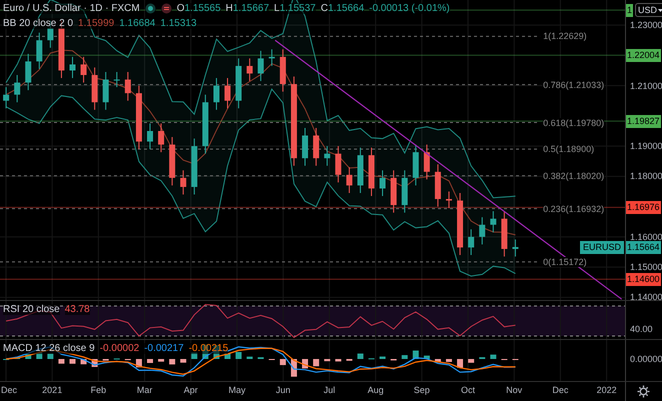  What do you see at coordinates (376, 390) in the screenshot?
I see `time-tick: Aug` at bounding box center [376, 390].